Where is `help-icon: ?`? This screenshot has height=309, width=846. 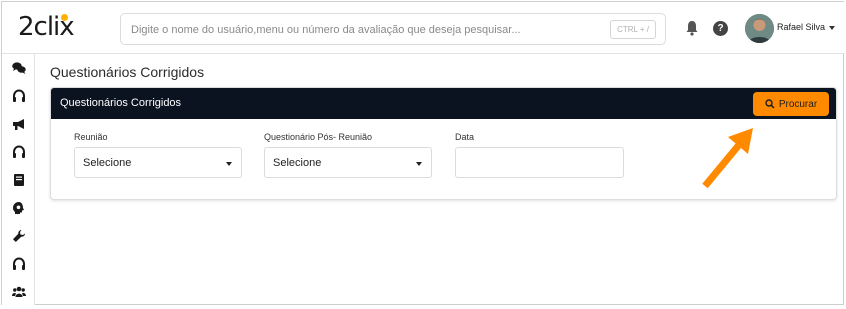
help-icon: ? is located at coordinates (720, 28).